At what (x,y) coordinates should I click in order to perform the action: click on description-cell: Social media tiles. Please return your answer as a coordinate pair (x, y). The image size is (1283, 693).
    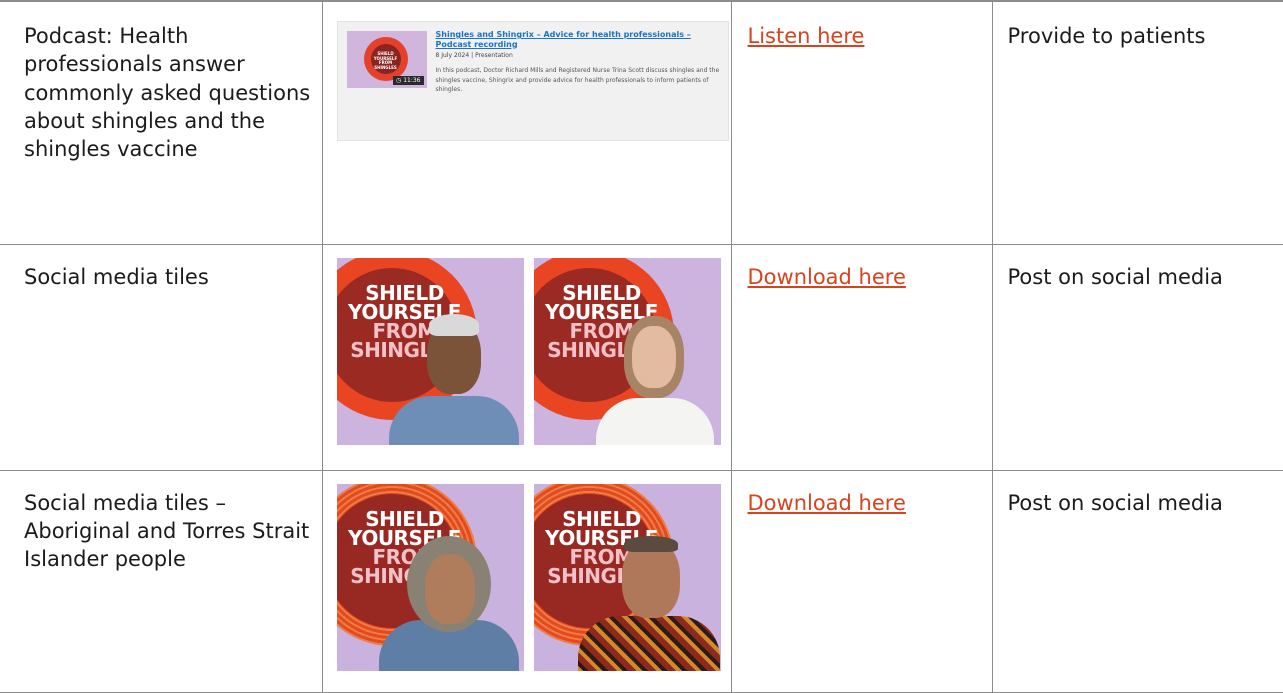
    Looking at the image, I should click on (161, 357).